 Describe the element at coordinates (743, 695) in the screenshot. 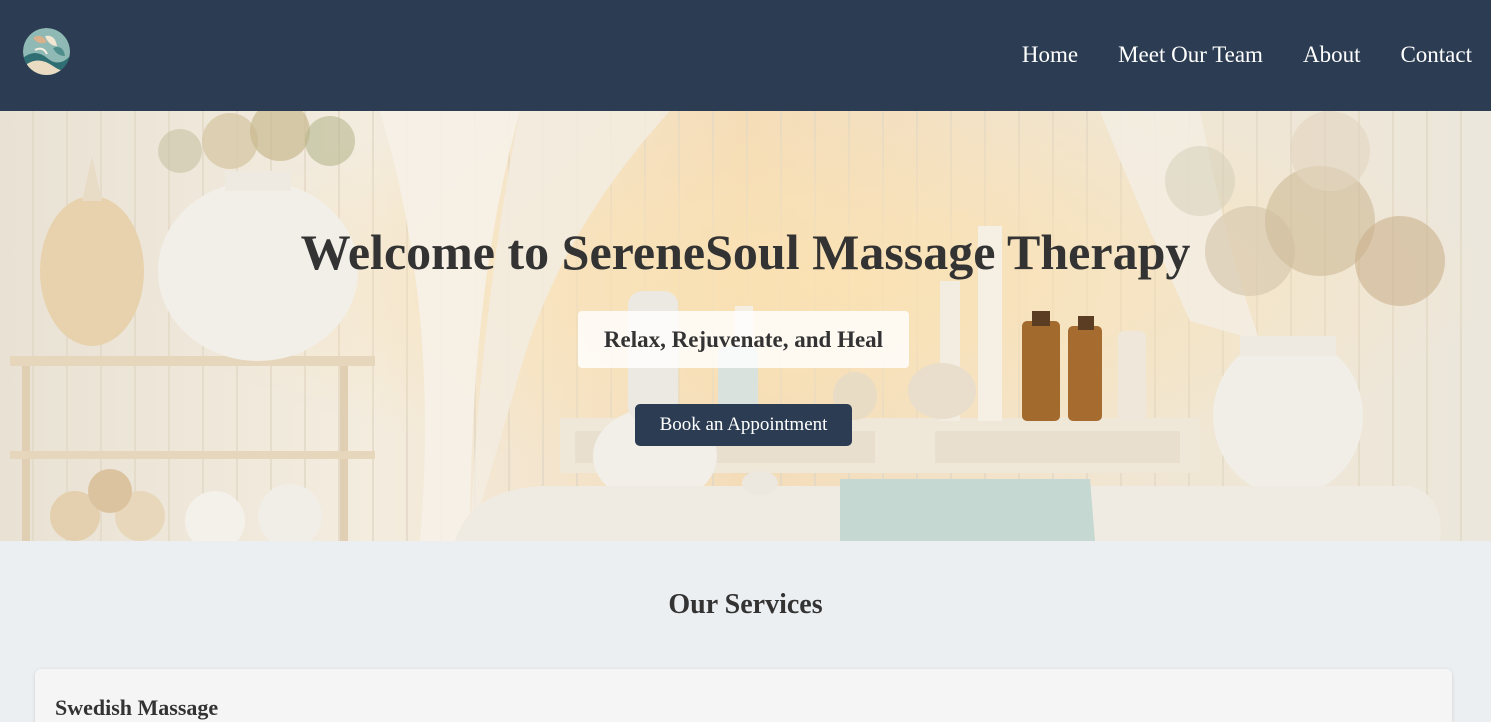

I see `service-card: Swedish Massage` at that location.